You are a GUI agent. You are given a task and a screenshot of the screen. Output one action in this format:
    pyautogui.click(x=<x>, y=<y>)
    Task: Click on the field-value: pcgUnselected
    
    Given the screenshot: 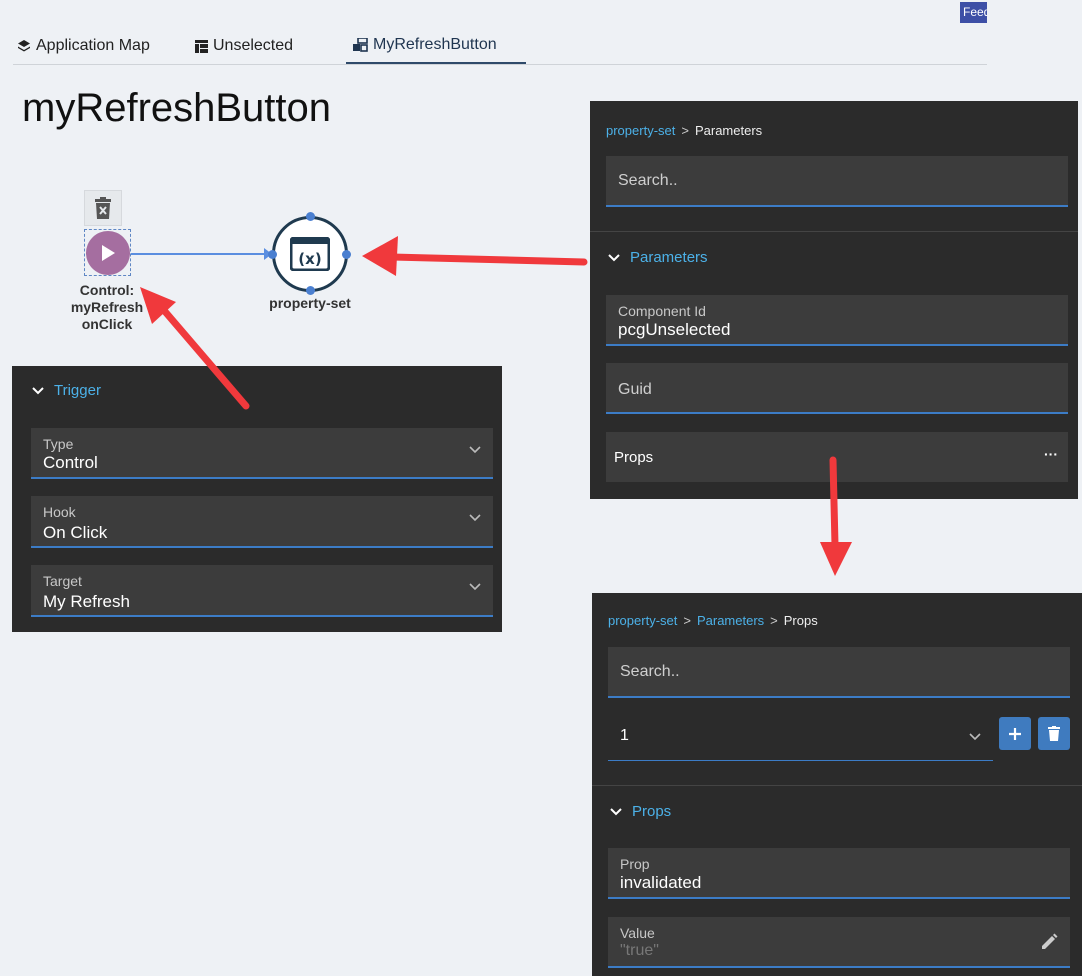 What is the action you would take?
    pyautogui.click(x=674, y=329)
    